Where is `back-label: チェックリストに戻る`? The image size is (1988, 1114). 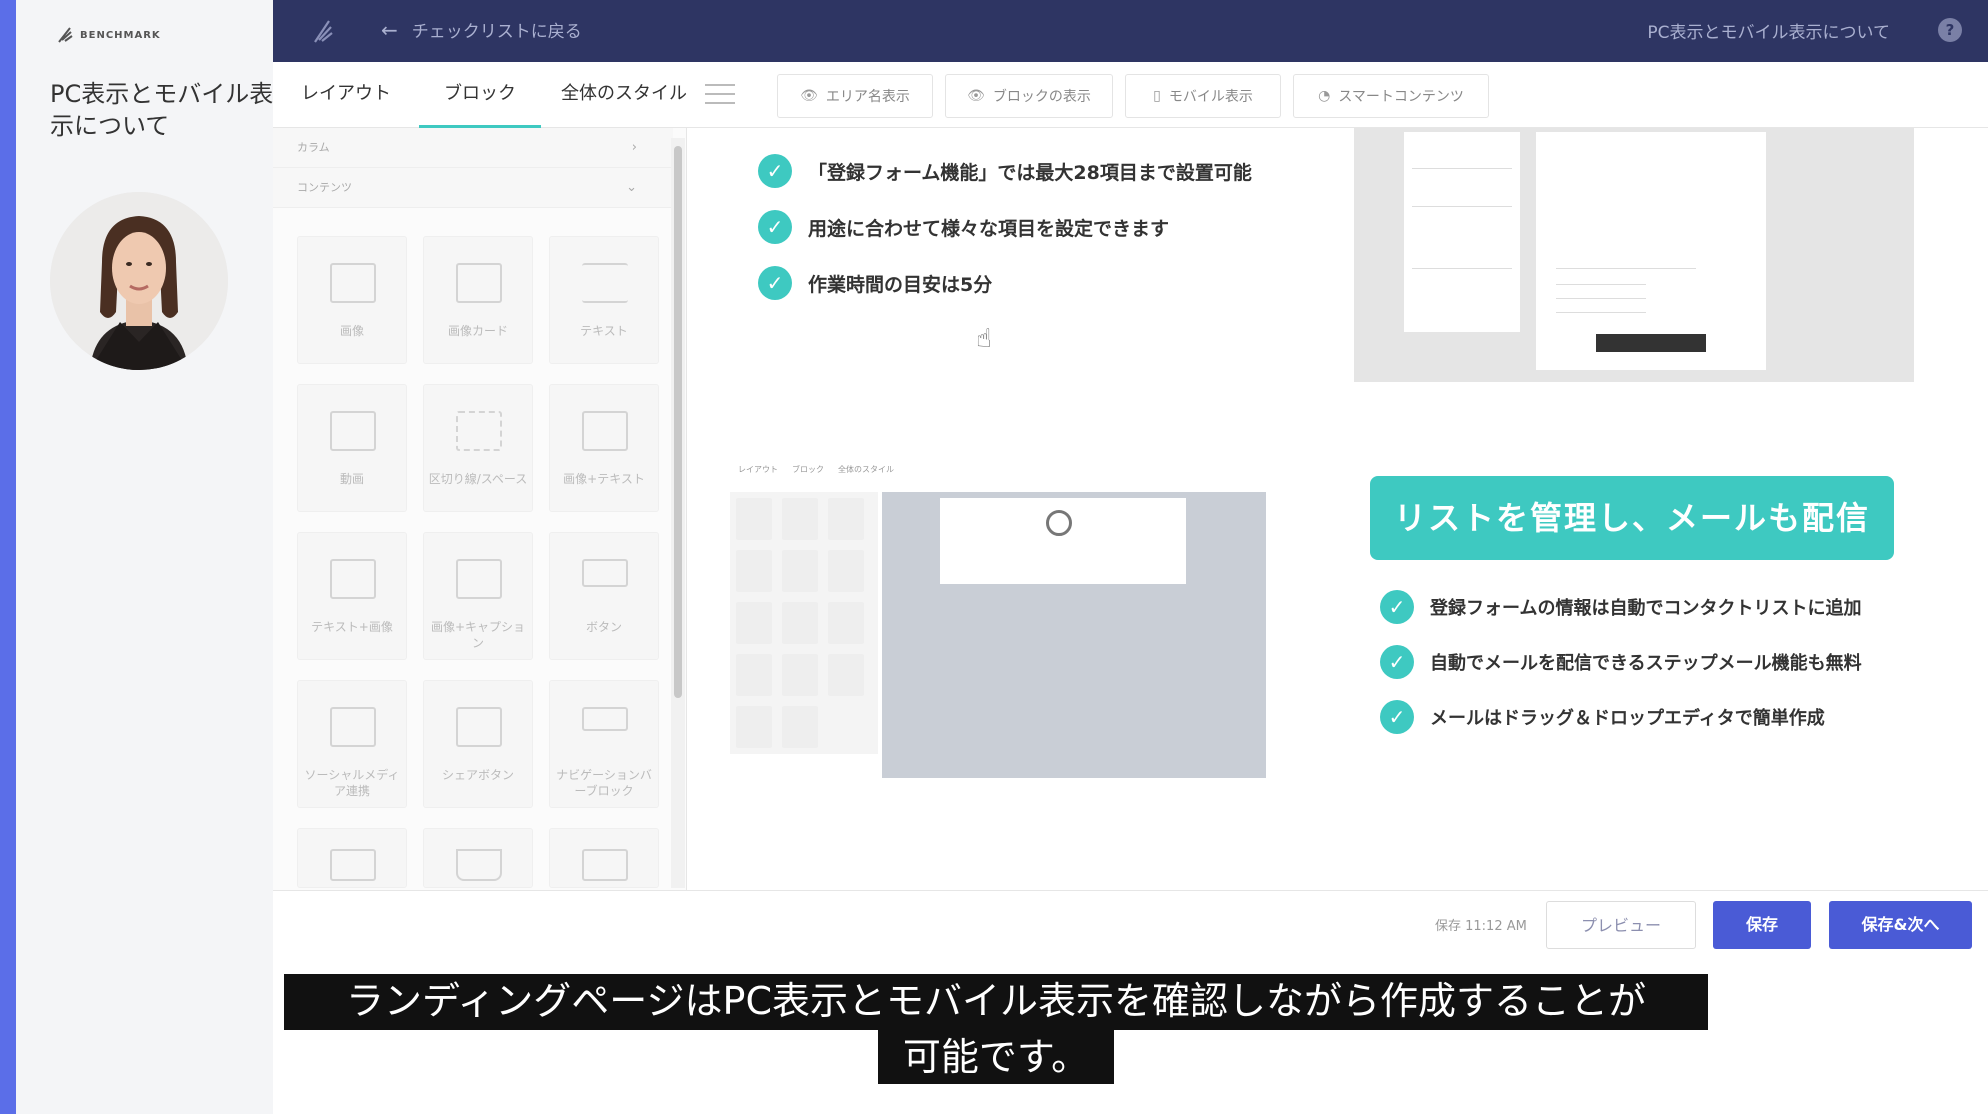
back-label: チェックリストに戻る is located at coordinates (496, 32).